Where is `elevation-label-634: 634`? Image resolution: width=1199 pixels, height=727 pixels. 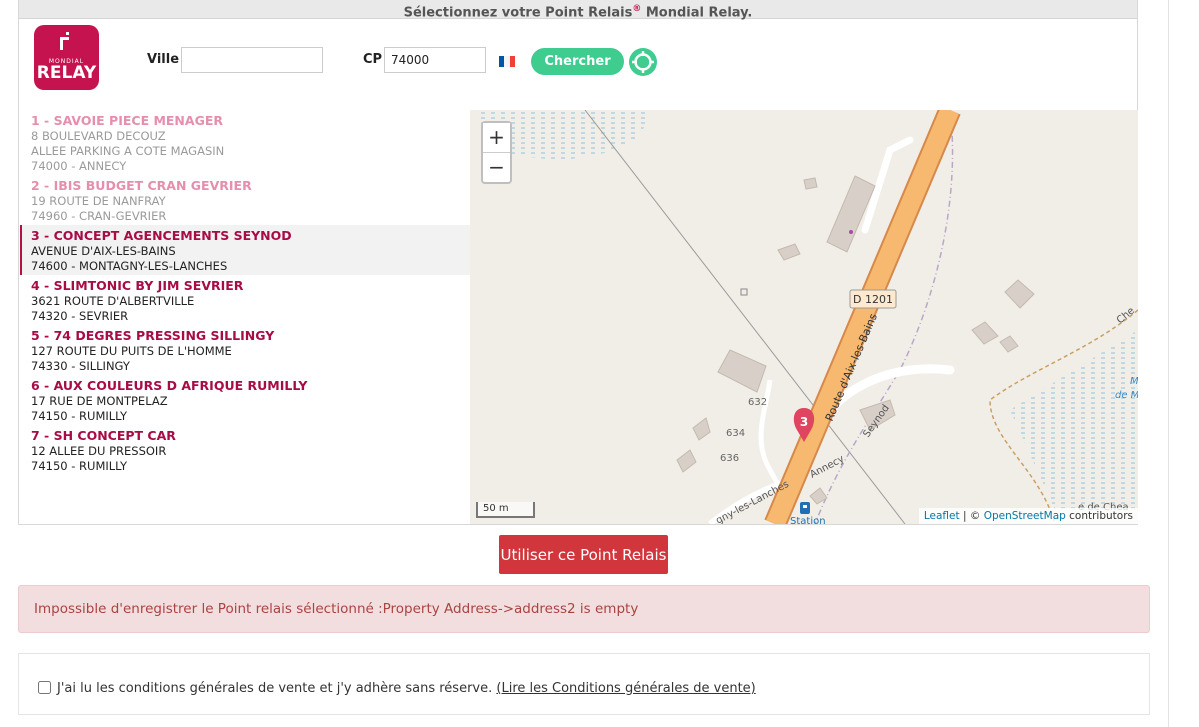
elevation-label-634: 634 is located at coordinates (735, 433).